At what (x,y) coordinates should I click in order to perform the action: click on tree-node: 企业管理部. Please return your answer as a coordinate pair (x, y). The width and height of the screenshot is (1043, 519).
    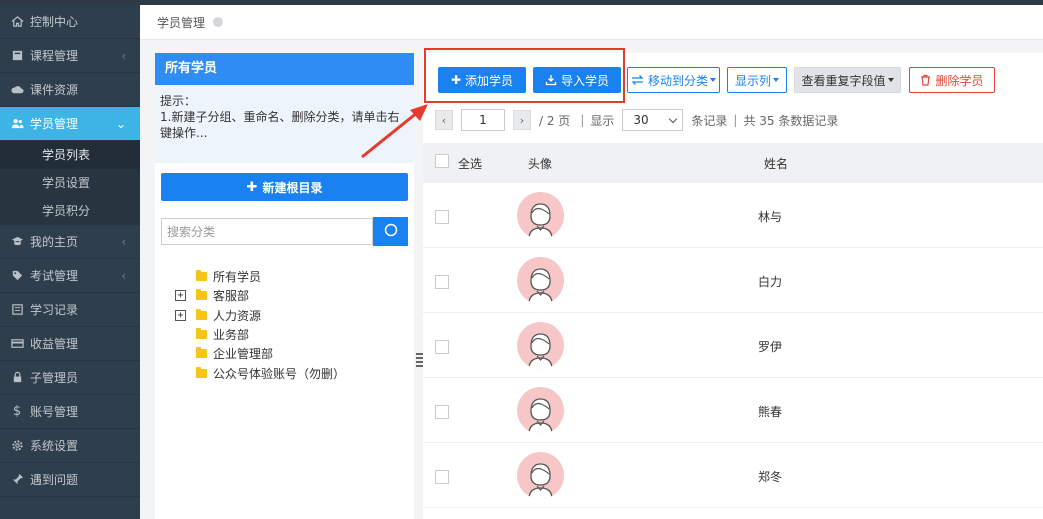
    Looking at the image, I should click on (260, 353).